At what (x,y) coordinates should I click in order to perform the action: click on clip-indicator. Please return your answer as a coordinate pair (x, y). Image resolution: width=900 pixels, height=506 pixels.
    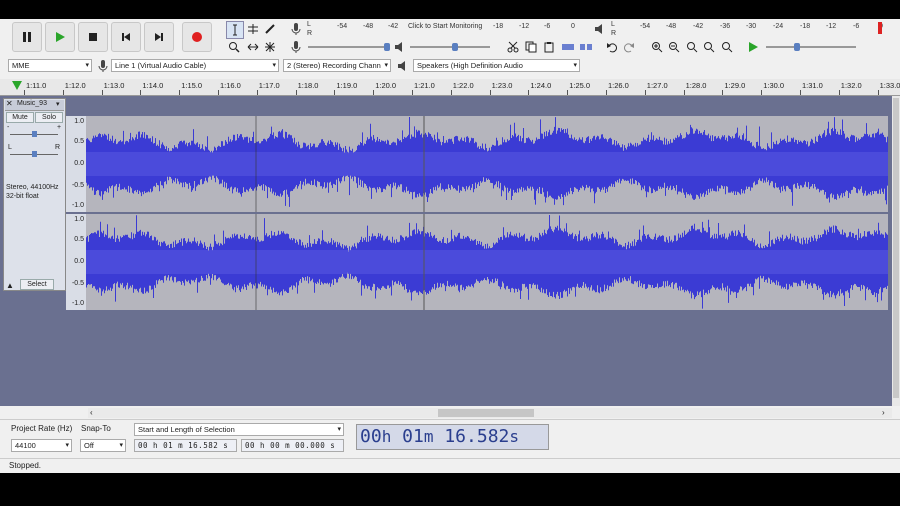
    Looking at the image, I should click on (880, 28).